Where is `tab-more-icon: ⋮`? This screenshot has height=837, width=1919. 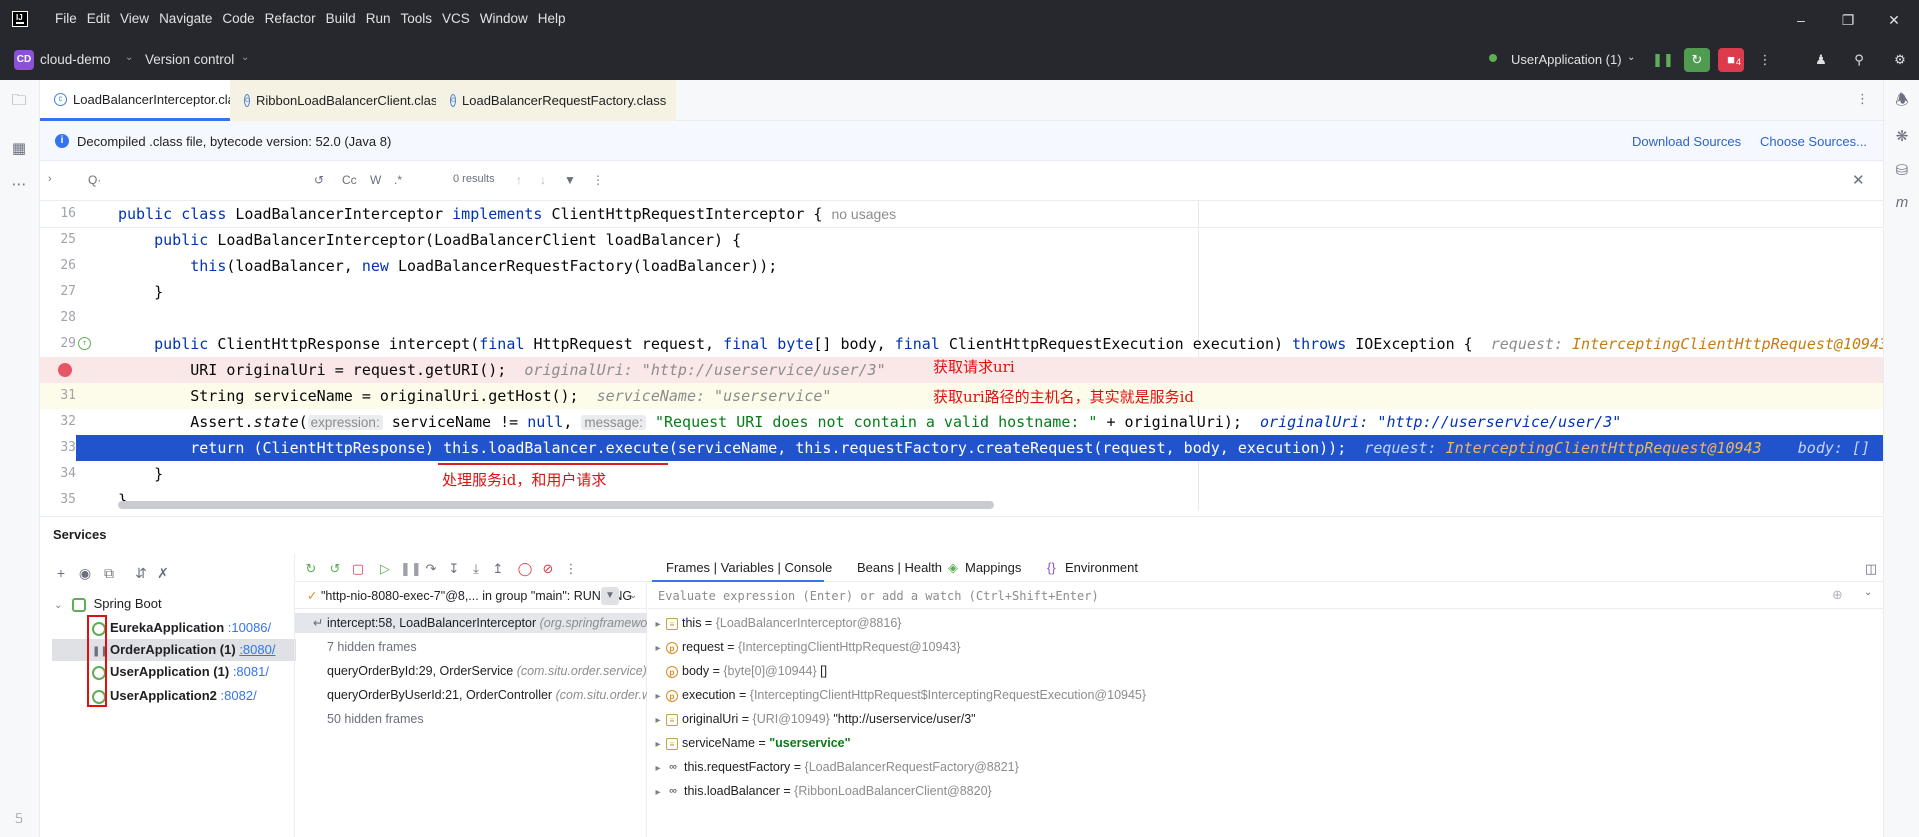 tab-more-icon: ⋮ is located at coordinates (1862, 99).